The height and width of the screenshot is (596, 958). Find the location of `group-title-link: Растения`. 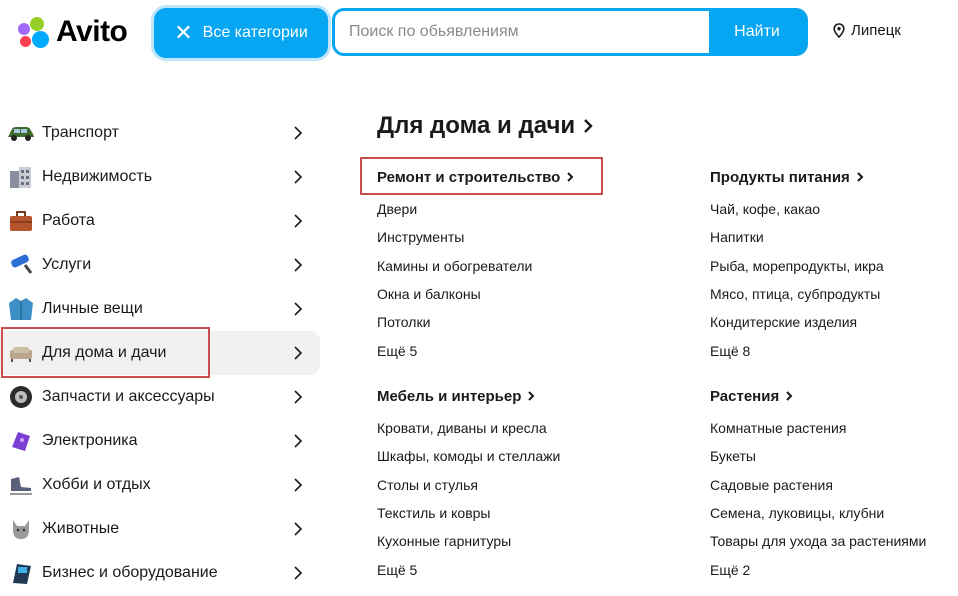

group-title-link: Растения is located at coordinates (834, 396).